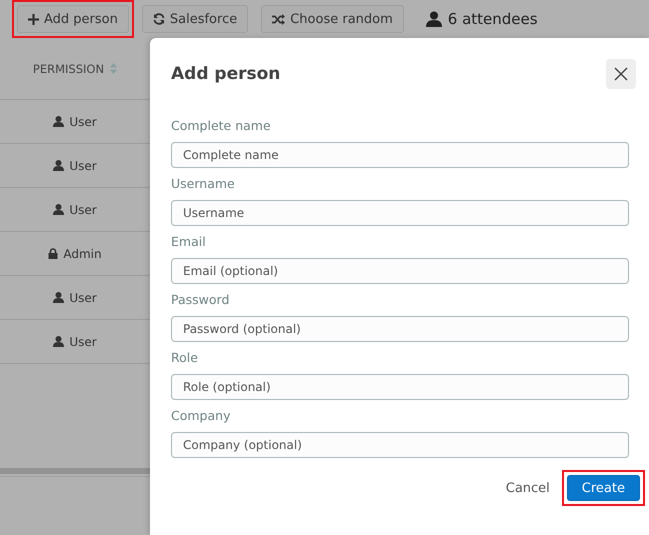  I want to click on lock-icon, so click(53, 253).